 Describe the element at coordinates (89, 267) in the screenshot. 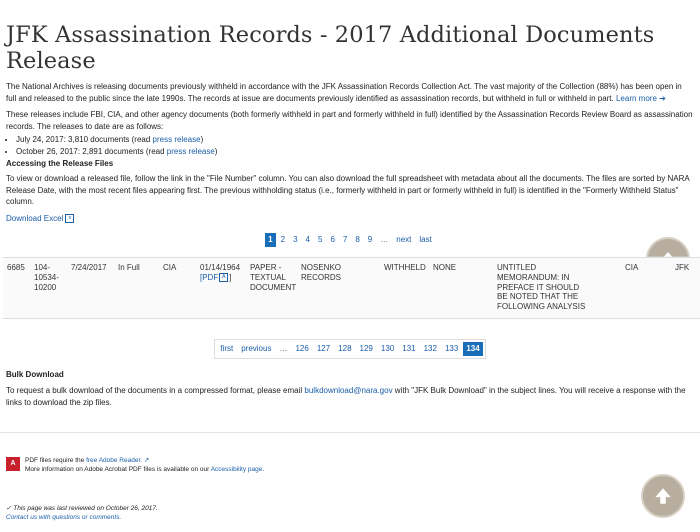

I see `release-date: 7/24/2017` at that location.